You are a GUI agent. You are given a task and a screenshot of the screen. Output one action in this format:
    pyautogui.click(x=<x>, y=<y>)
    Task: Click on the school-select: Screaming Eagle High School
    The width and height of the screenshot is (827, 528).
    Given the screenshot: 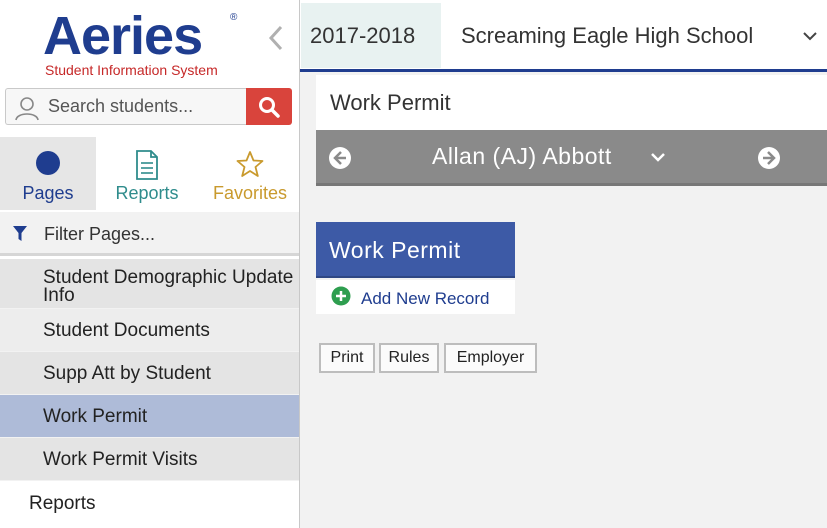 What is the action you would take?
    pyautogui.click(x=644, y=35)
    